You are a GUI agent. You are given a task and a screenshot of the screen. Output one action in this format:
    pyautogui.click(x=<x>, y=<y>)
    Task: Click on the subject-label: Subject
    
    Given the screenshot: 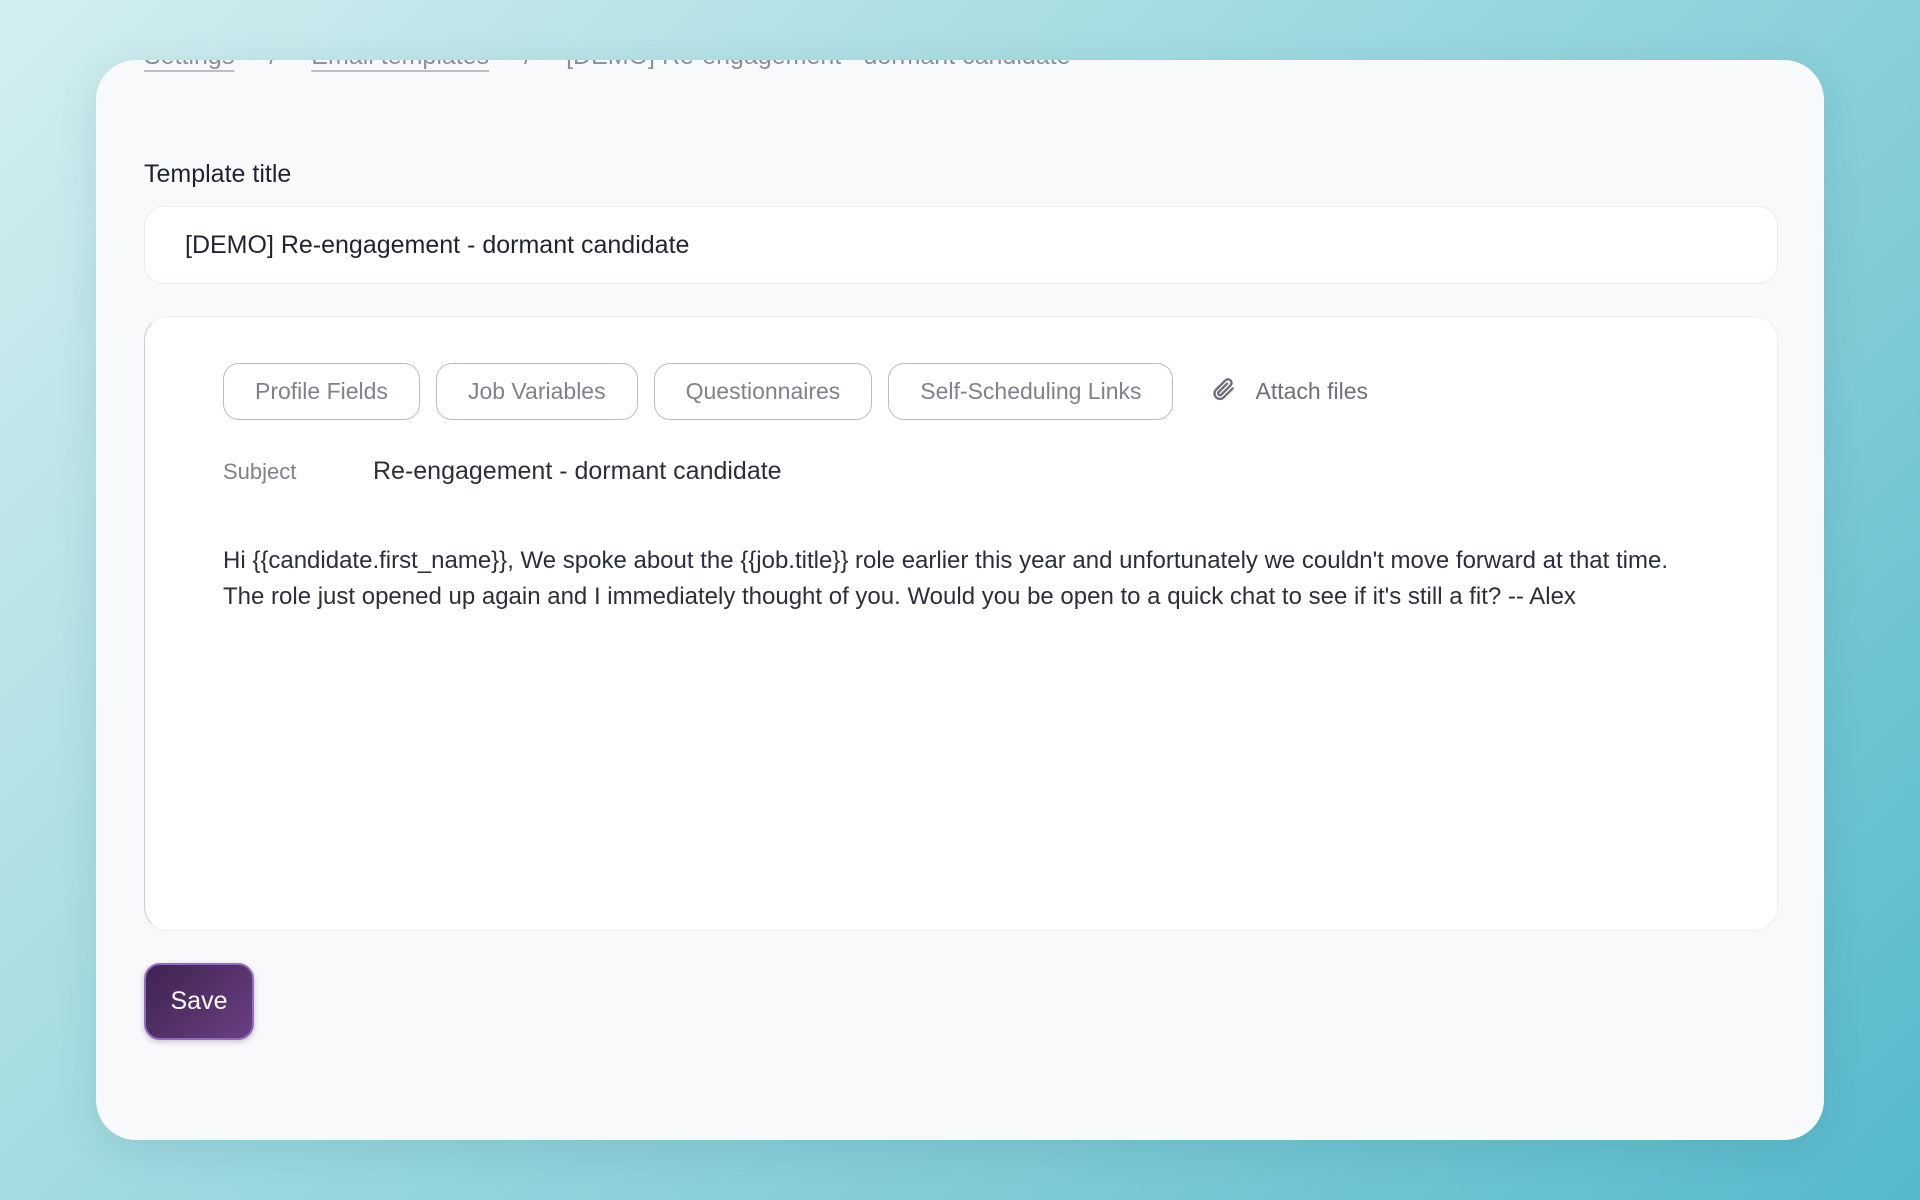 What is the action you would take?
    pyautogui.click(x=260, y=471)
    